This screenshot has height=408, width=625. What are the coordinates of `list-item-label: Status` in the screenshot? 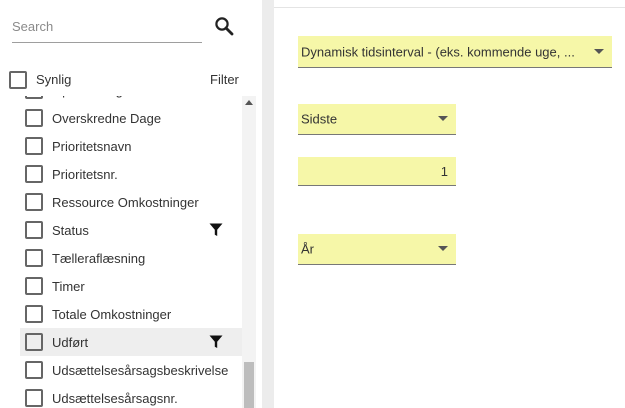 It's located at (70, 230).